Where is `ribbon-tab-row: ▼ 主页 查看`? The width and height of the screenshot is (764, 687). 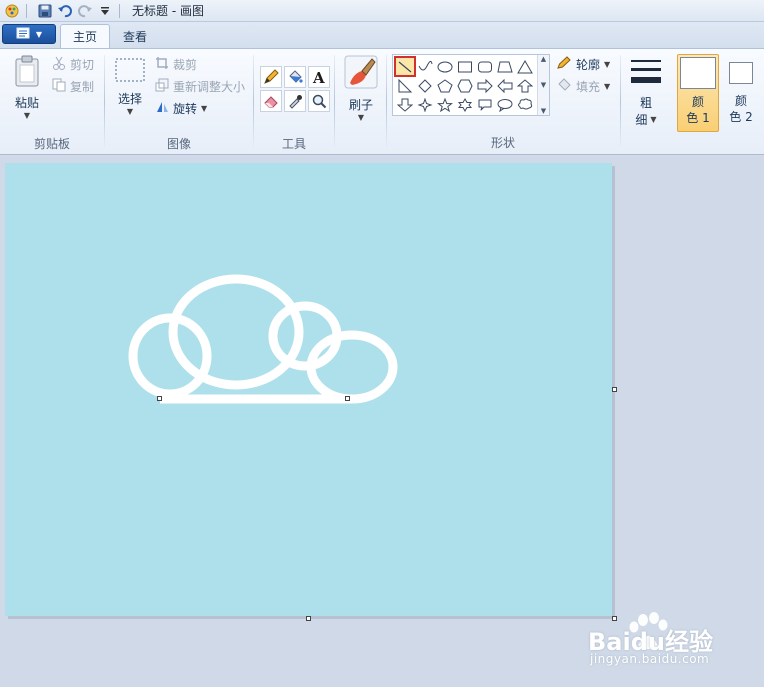
ribbon-tab-row: ▼ 主页 查看 is located at coordinates (382, 35).